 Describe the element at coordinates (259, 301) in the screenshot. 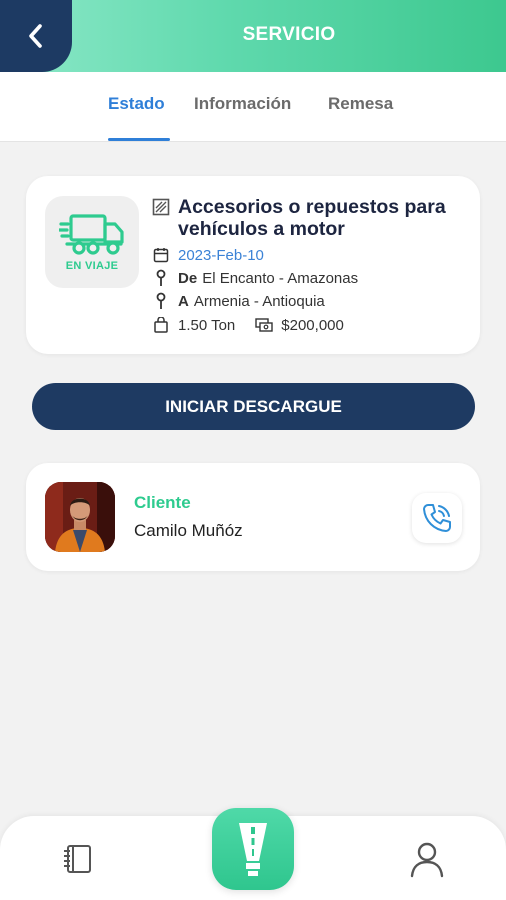

I see `destination-location: Armenia - Antioquia` at that location.